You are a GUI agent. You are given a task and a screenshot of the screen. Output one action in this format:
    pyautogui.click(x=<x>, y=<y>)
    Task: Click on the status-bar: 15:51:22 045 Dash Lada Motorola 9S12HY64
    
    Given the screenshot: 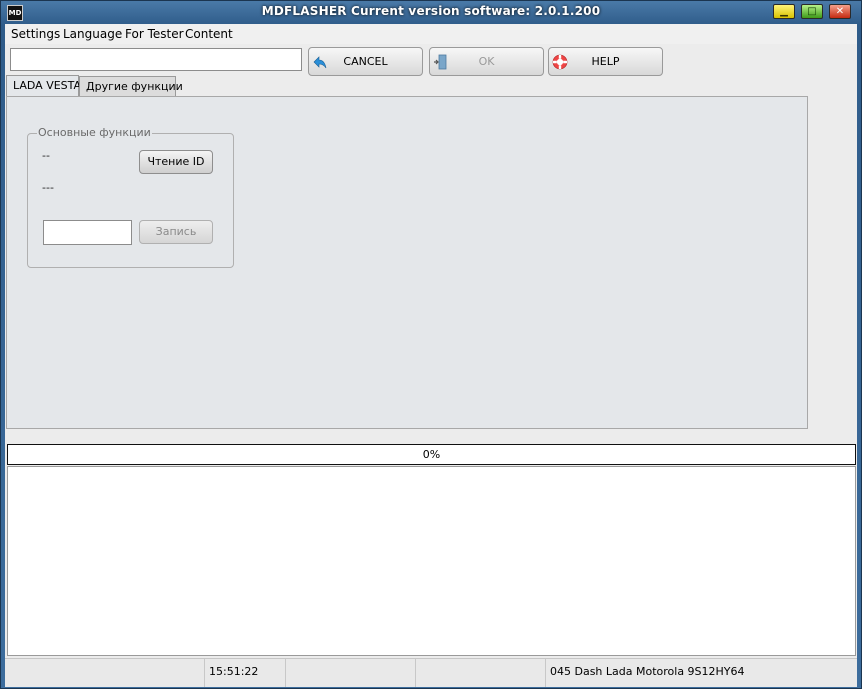 What is the action you would take?
    pyautogui.click(x=431, y=672)
    